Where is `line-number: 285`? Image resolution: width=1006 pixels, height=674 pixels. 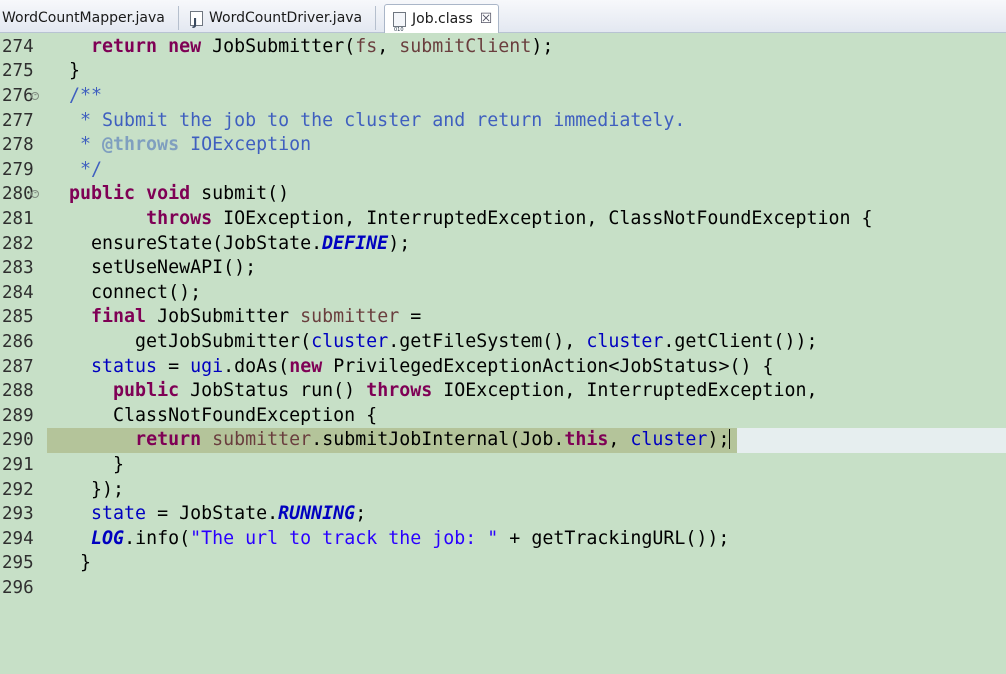
line-number: 285 is located at coordinates (18, 317).